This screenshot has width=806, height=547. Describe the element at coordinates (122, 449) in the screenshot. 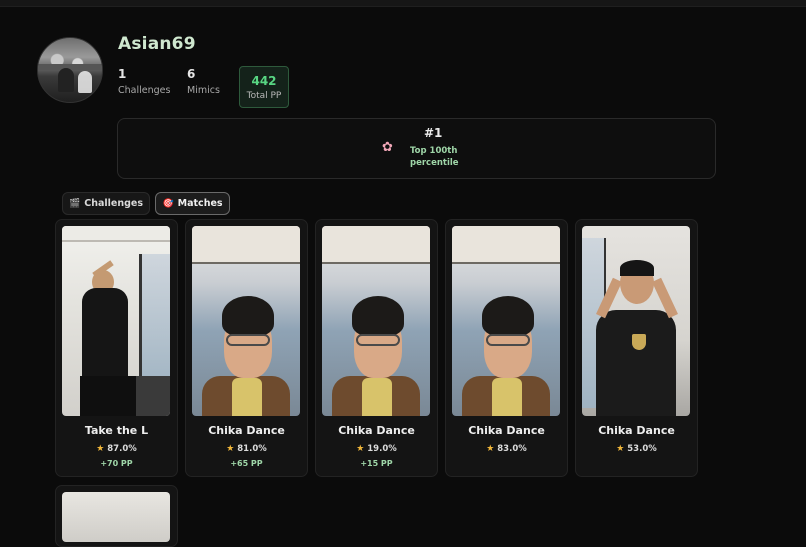

I see `match-score-value: 87.0%` at that location.